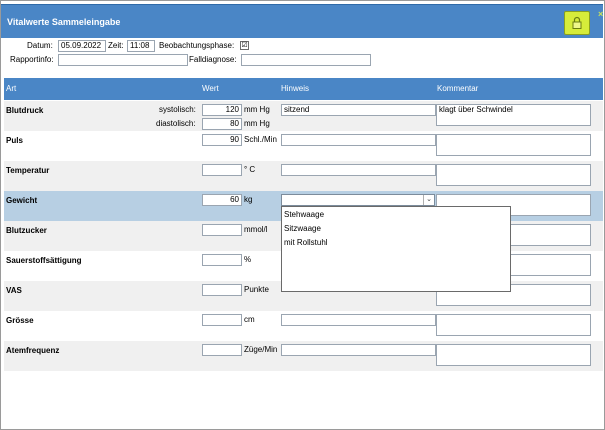  I want to click on puls-field: 90, so click(222, 140).